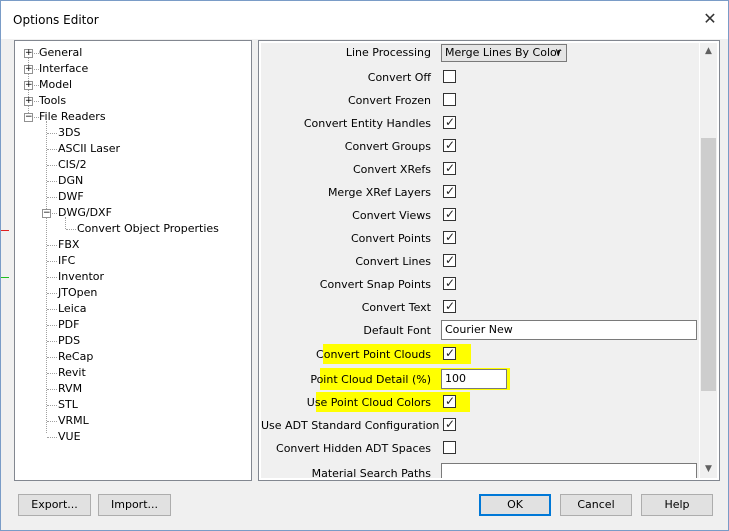 This screenshot has width=729, height=531. What do you see at coordinates (72, 309) in the screenshot?
I see `tree-item-leica: Leica` at bounding box center [72, 309].